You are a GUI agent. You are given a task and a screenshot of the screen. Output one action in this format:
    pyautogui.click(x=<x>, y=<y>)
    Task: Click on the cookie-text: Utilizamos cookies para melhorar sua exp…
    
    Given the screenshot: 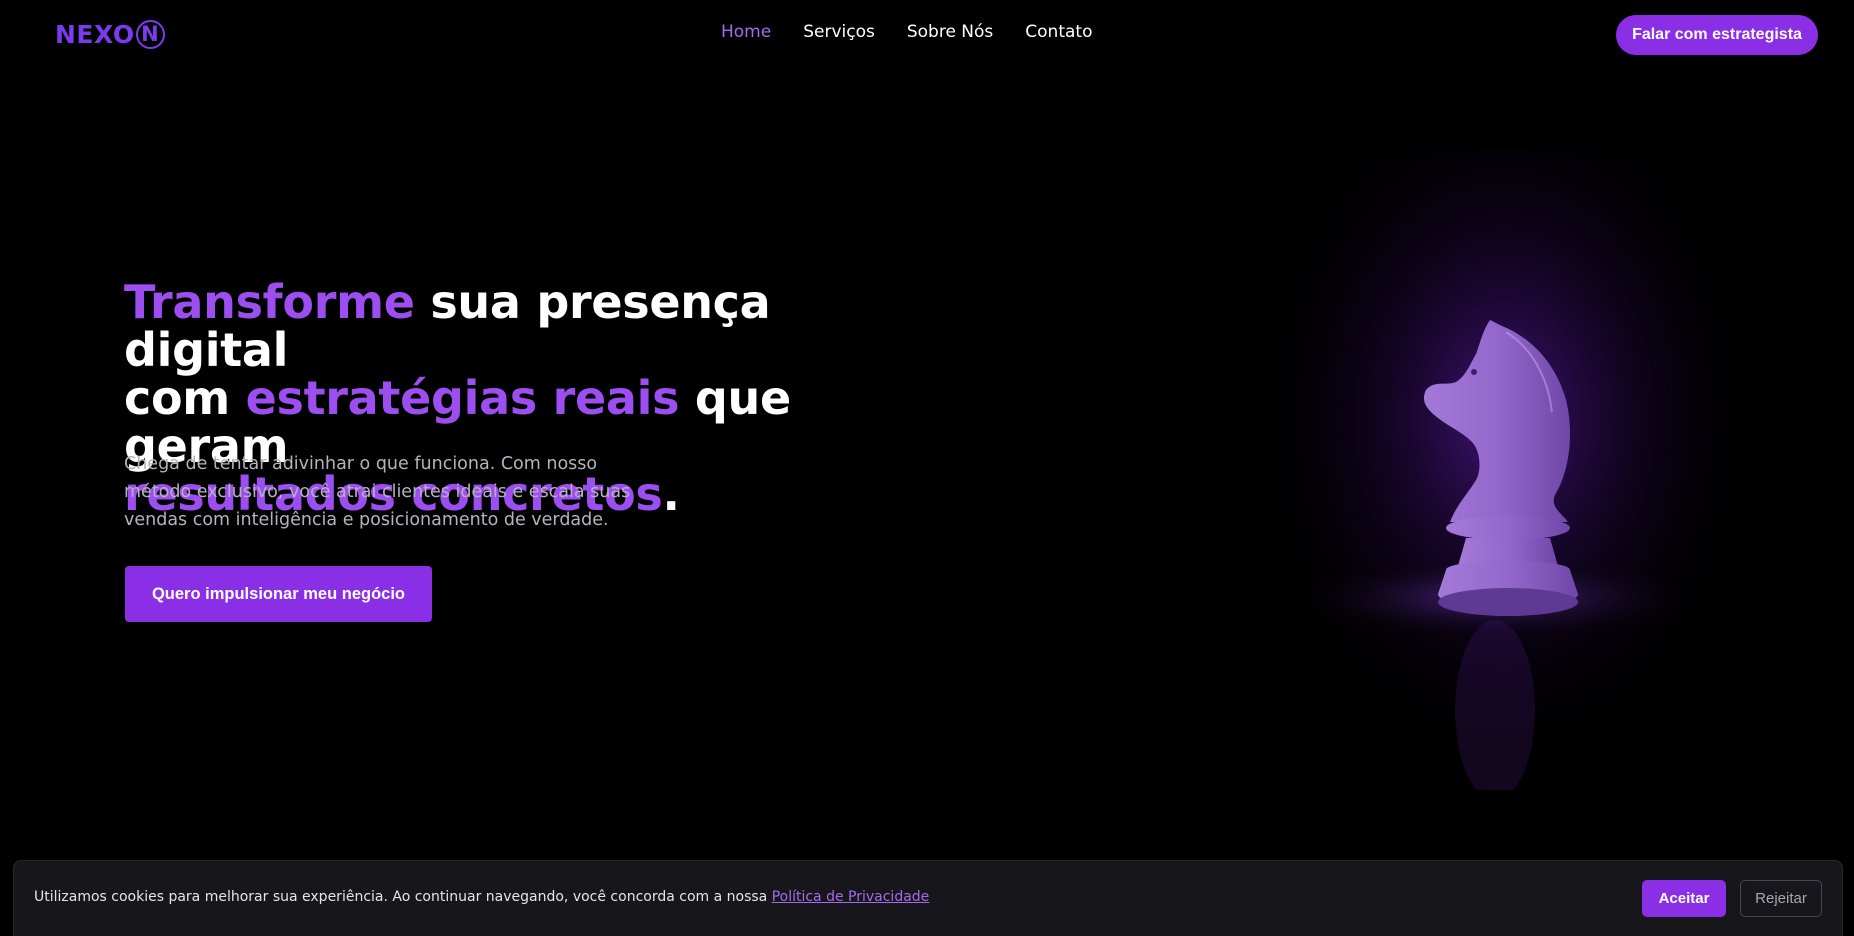 What is the action you would take?
    pyautogui.click(x=403, y=897)
    